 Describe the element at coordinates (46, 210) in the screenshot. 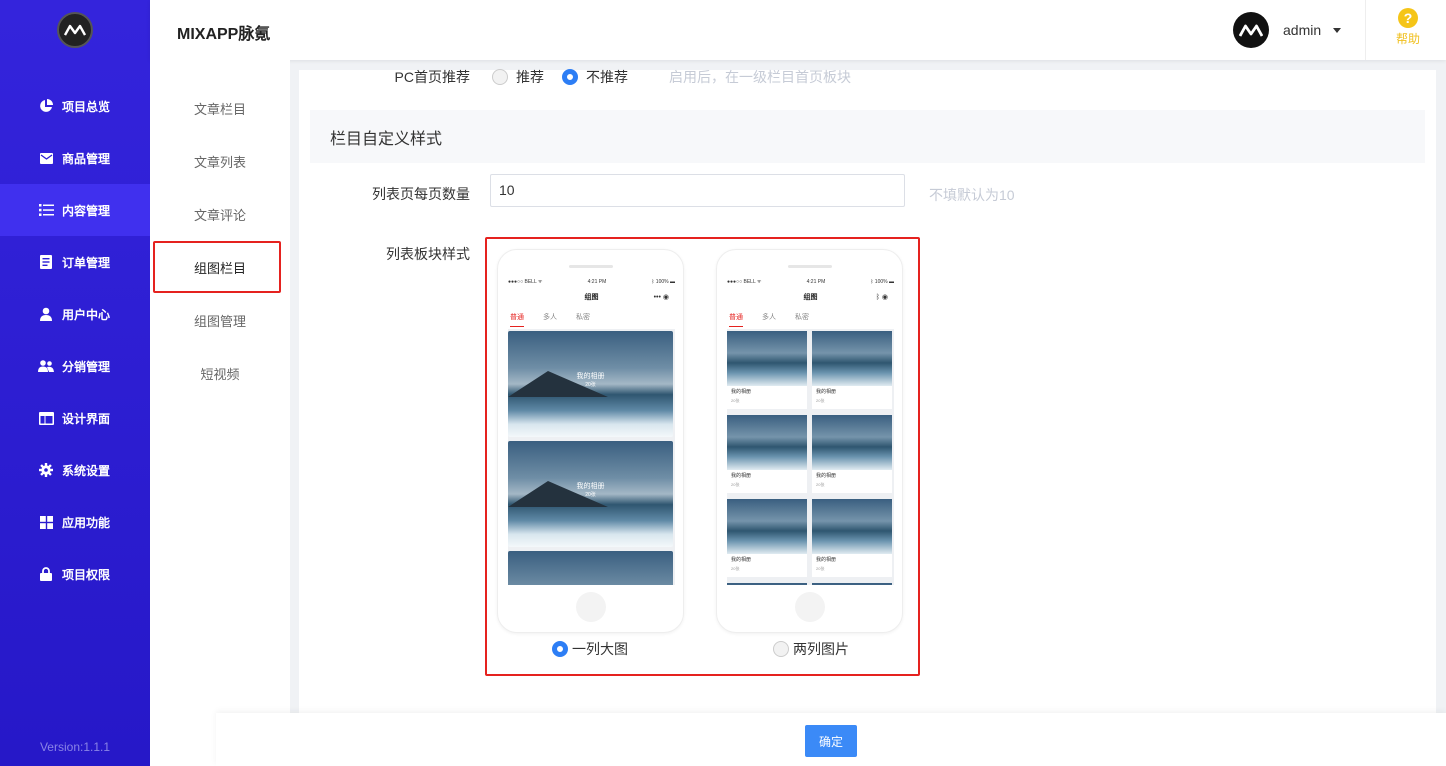

I see `list-icon` at that location.